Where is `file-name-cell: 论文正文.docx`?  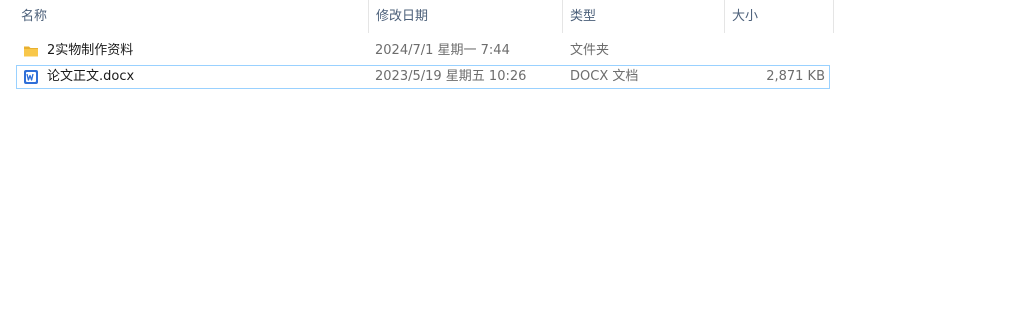
file-name-cell: 论文正文.docx is located at coordinates (78, 77).